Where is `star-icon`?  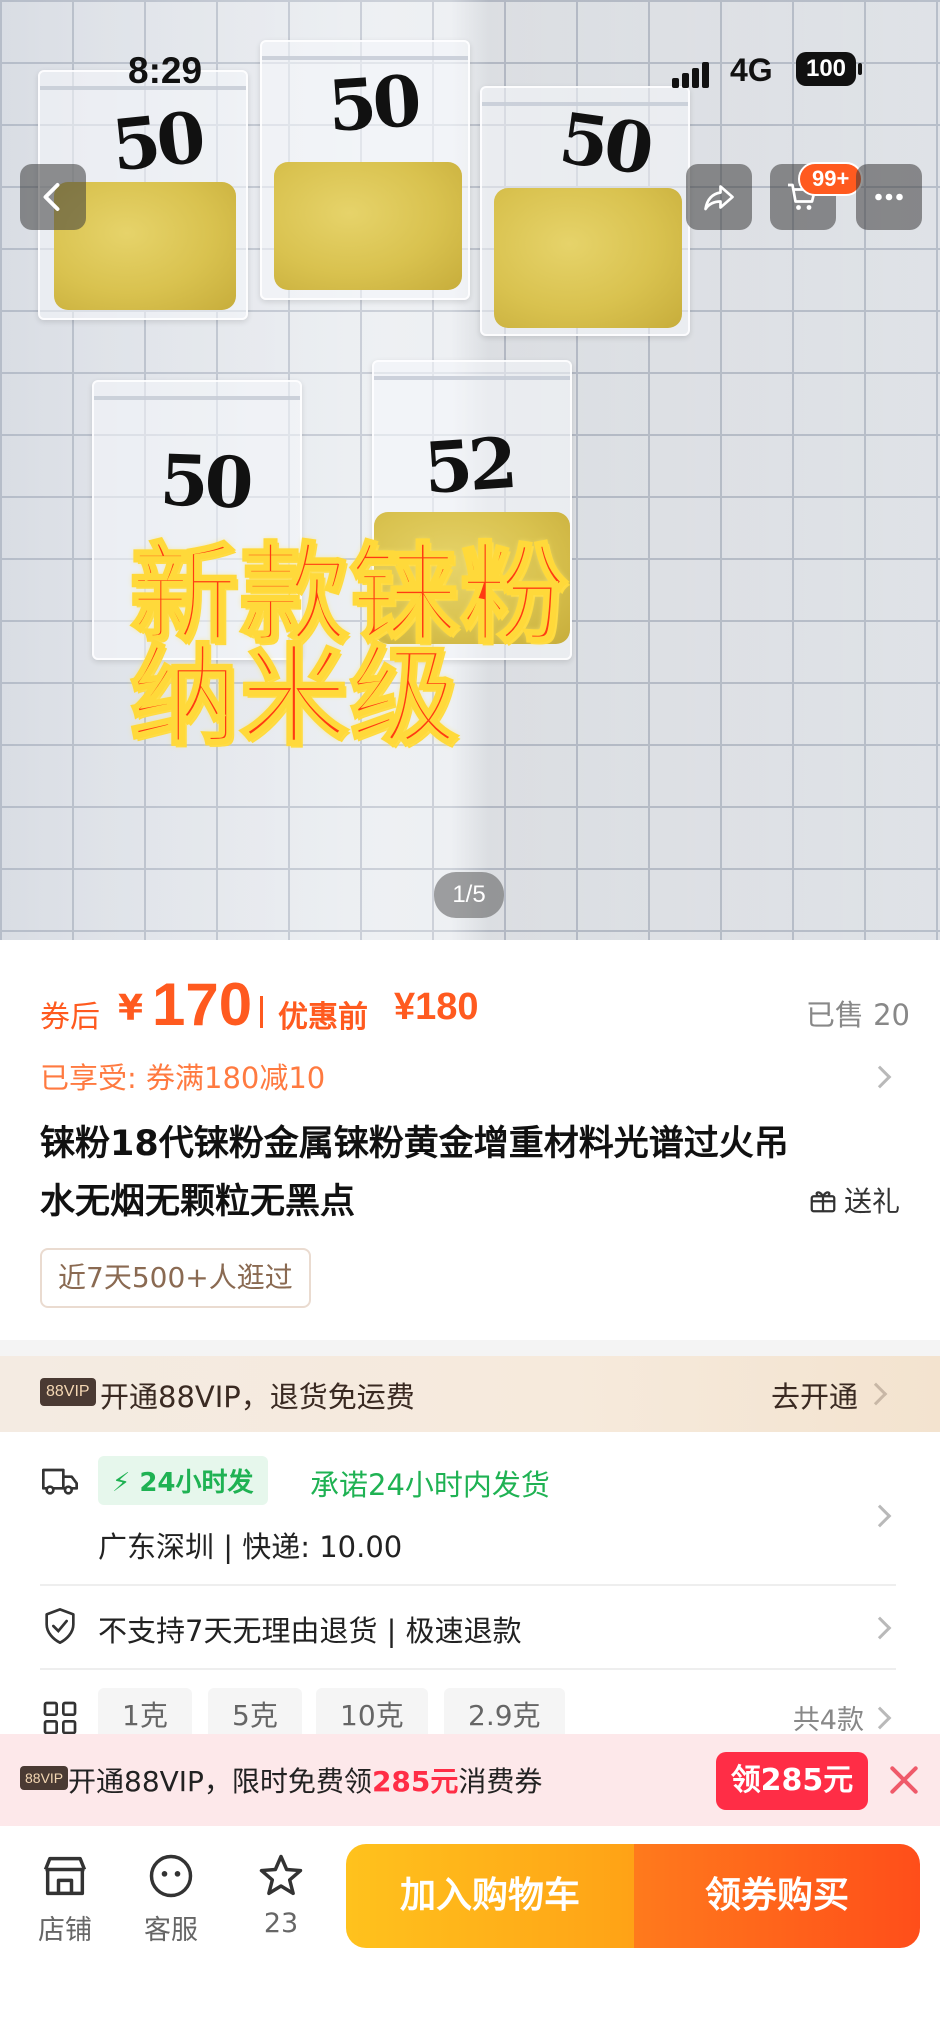 star-icon is located at coordinates (281, 1875).